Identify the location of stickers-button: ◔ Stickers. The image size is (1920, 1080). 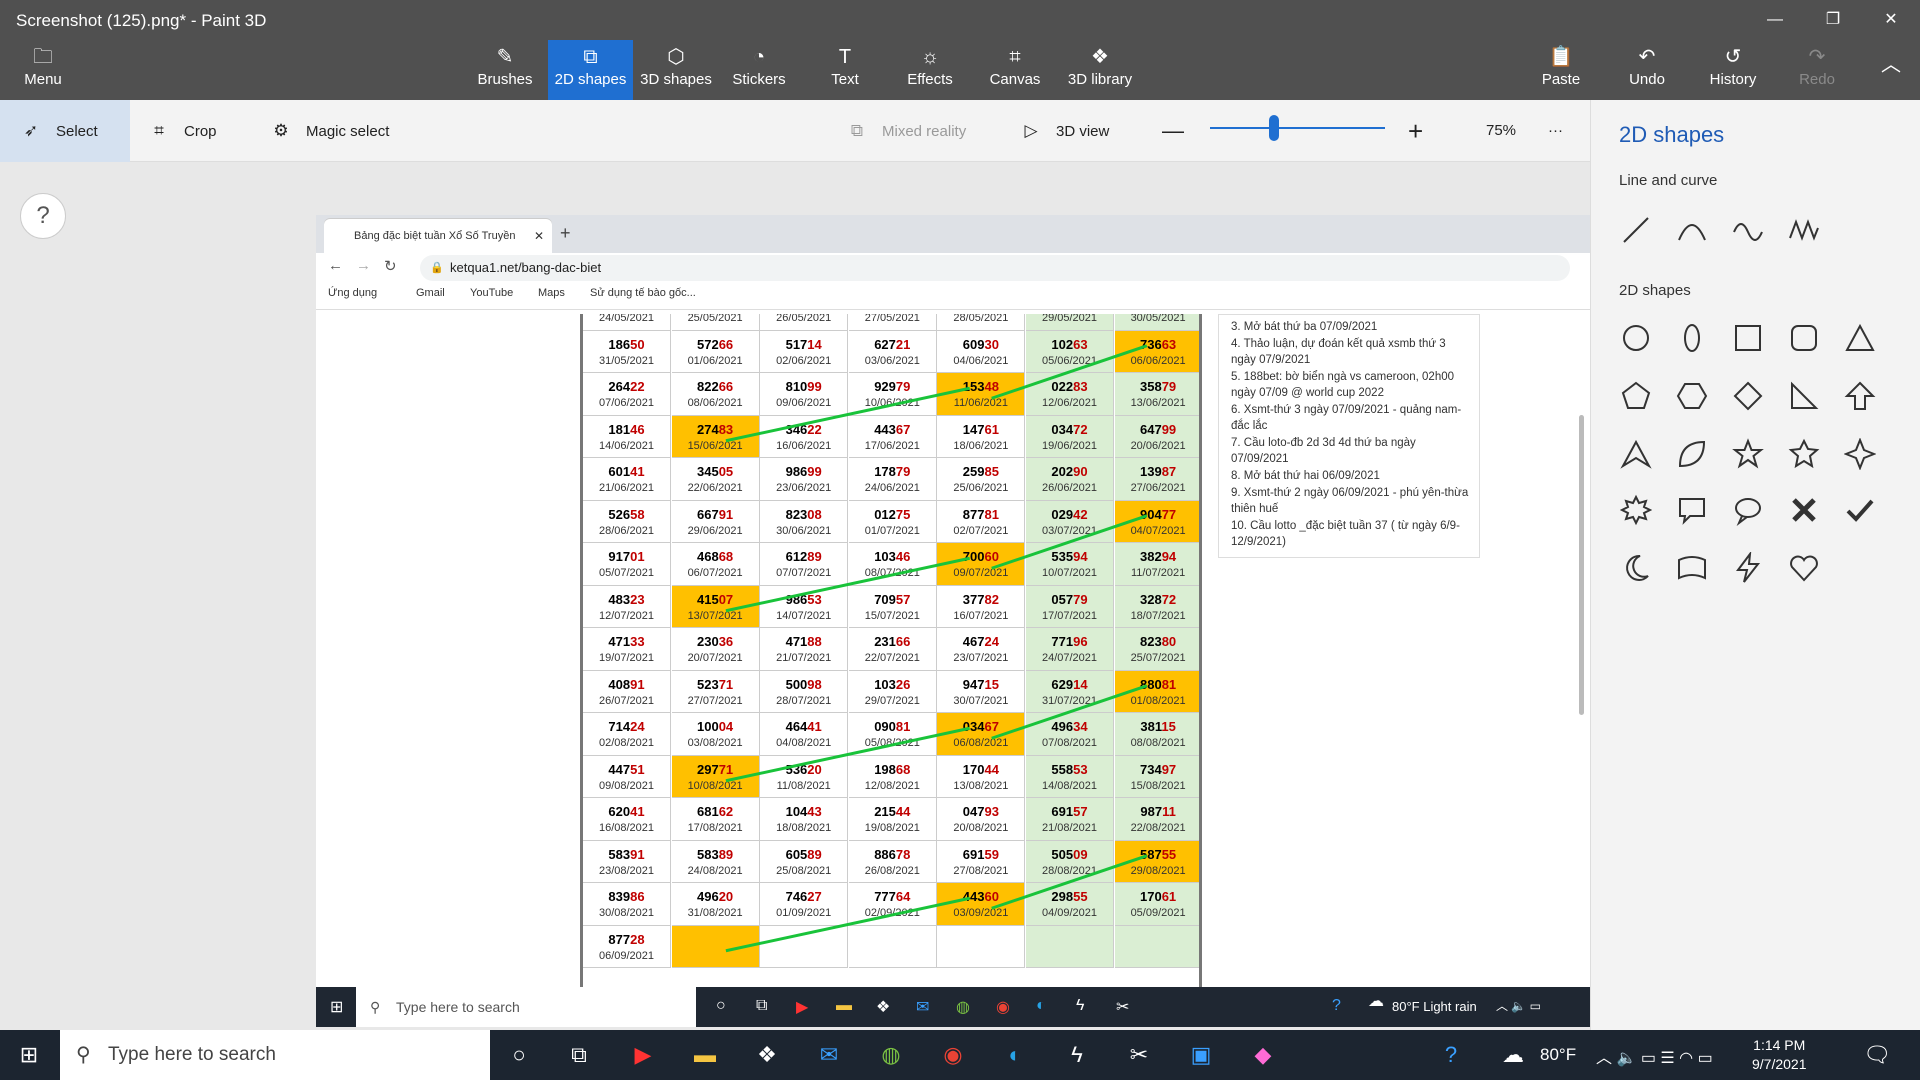
(759, 70).